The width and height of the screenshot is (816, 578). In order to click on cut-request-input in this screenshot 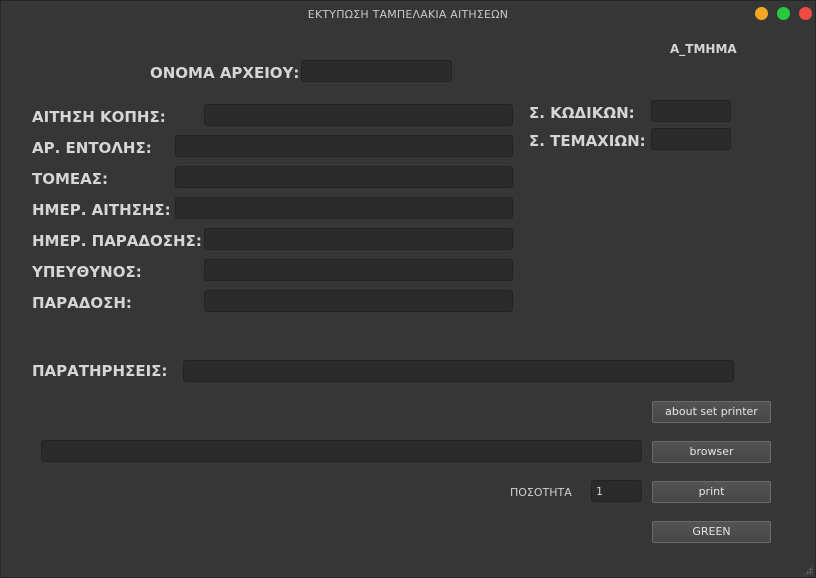, I will do `click(358, 115)`.